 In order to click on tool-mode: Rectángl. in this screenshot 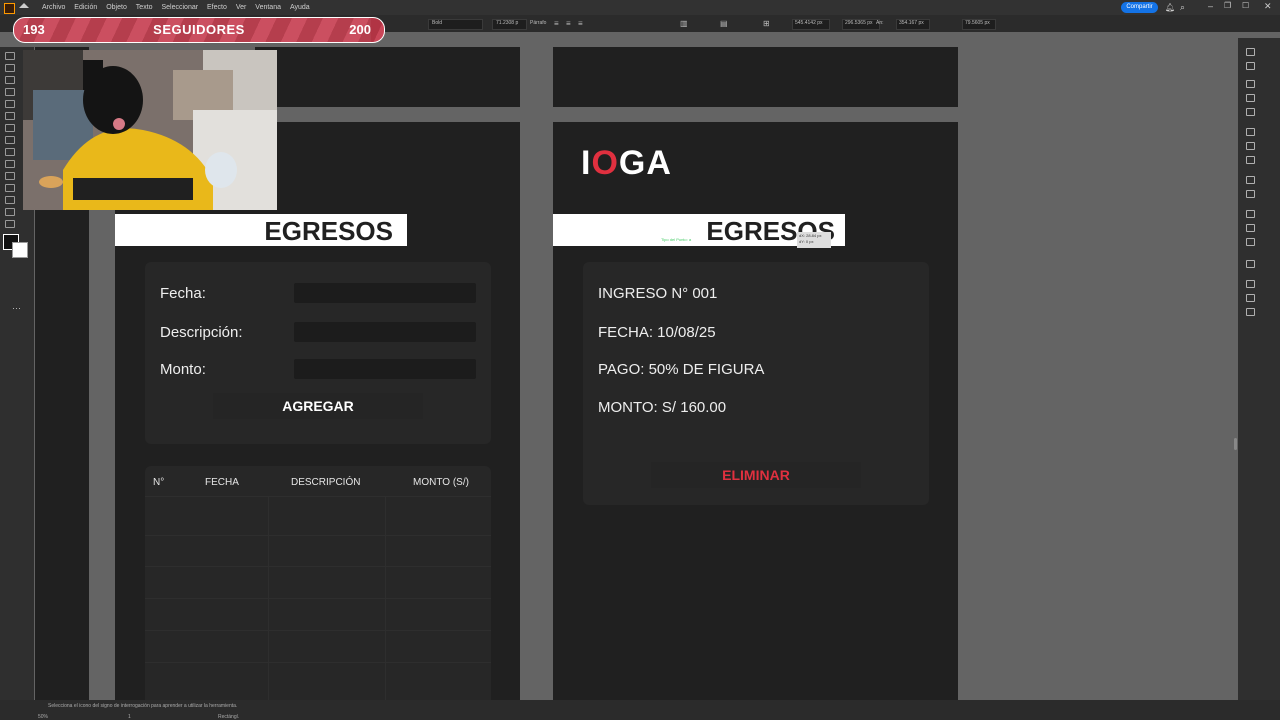, I will do `click(228, 717)`.